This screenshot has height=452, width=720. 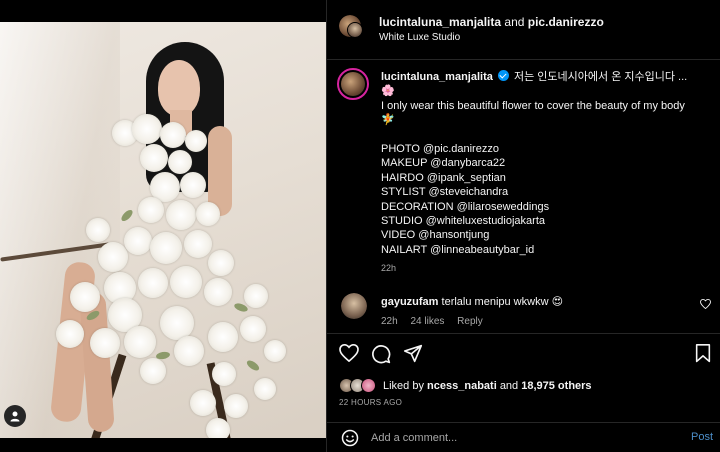 What do you see at coordinates (368, 385) in the screenshot?
I see `liker-avatar` at bounding box center [368, 385].